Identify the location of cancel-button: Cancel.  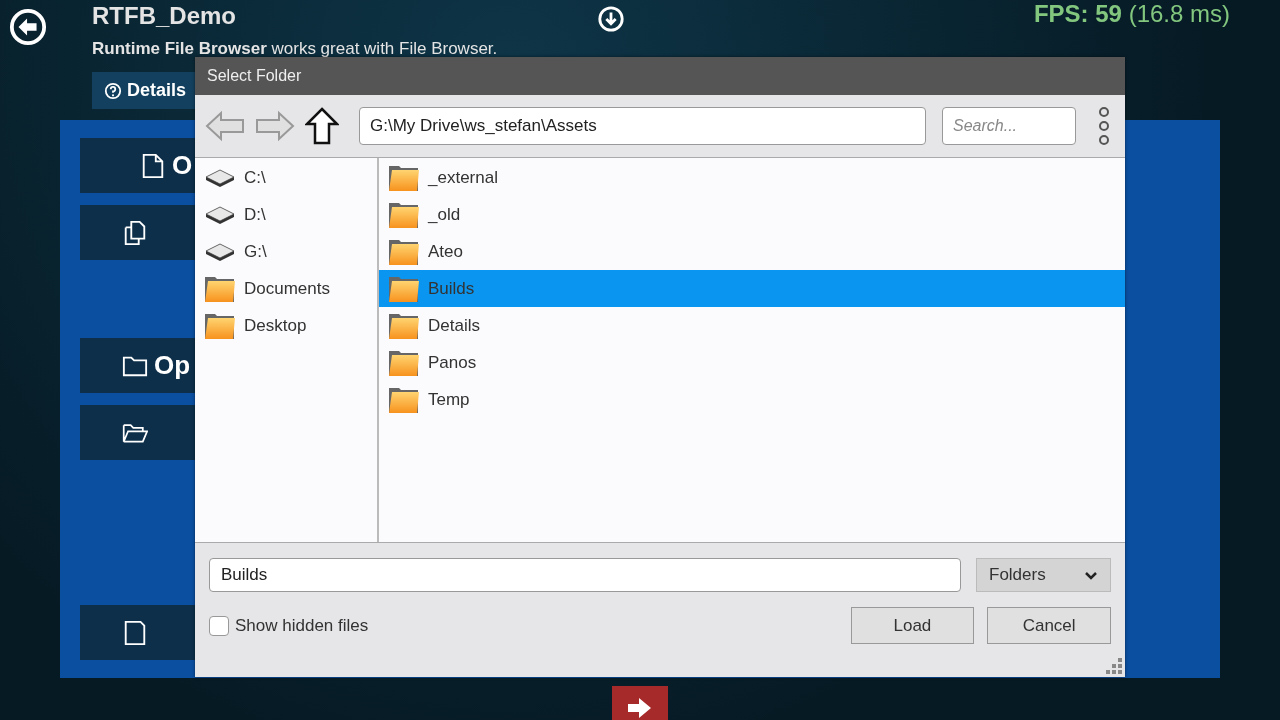
(1049, 625).